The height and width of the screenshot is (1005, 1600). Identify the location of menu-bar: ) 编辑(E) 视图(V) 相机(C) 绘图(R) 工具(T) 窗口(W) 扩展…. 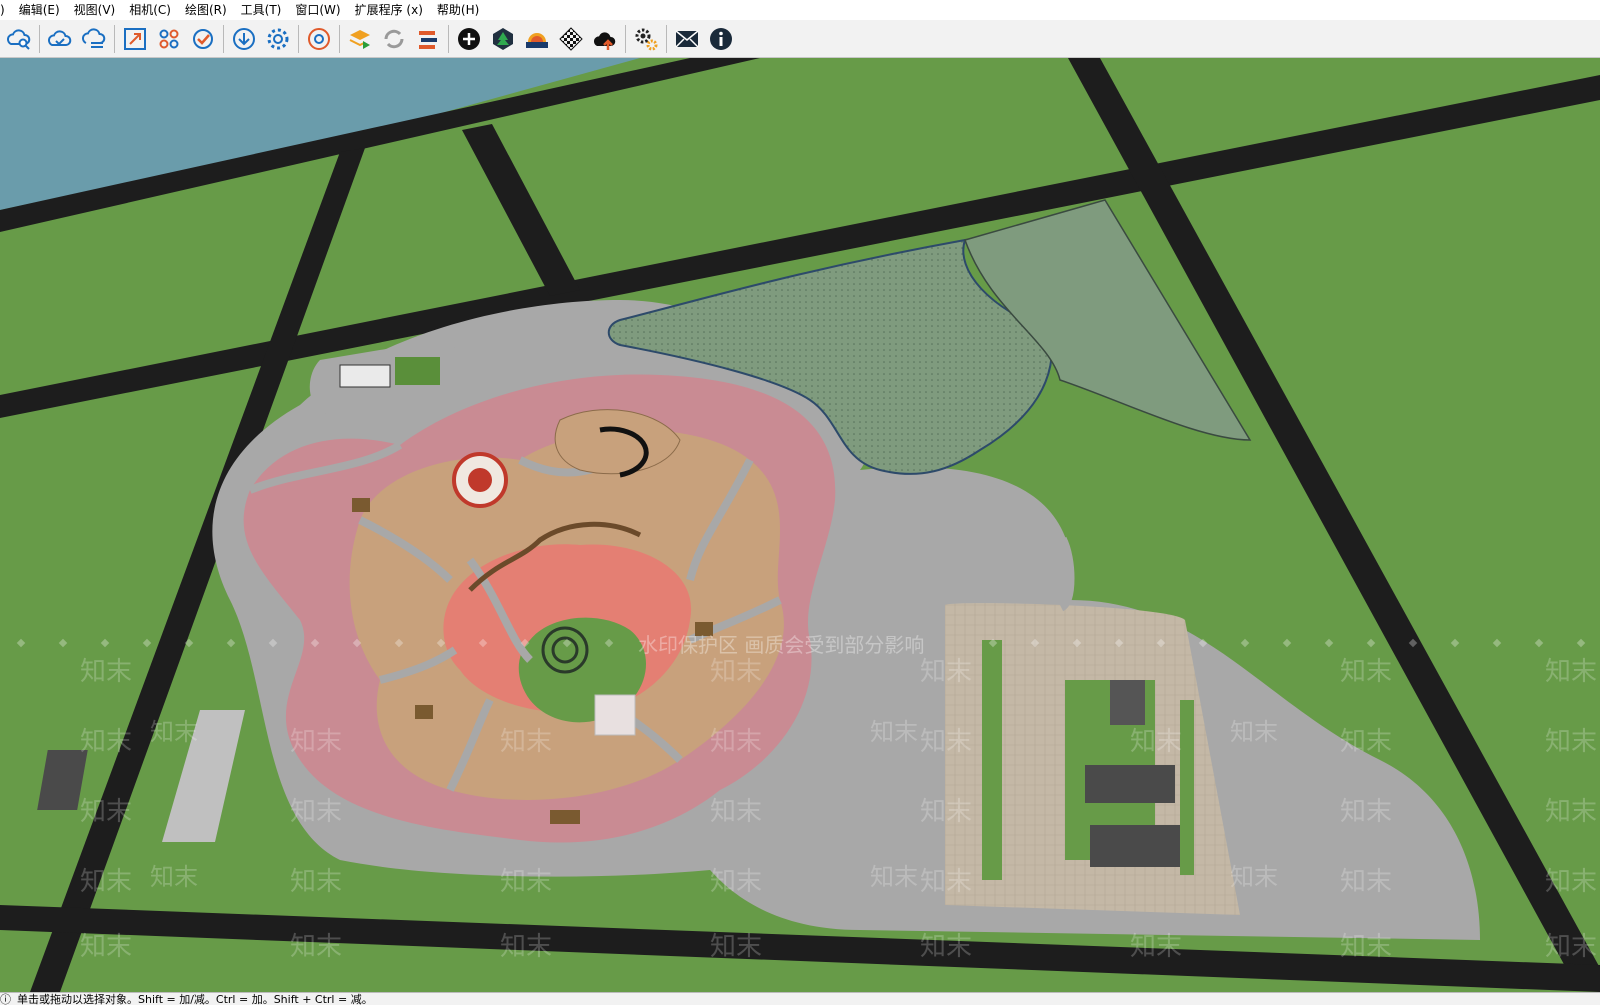
(800, 10).